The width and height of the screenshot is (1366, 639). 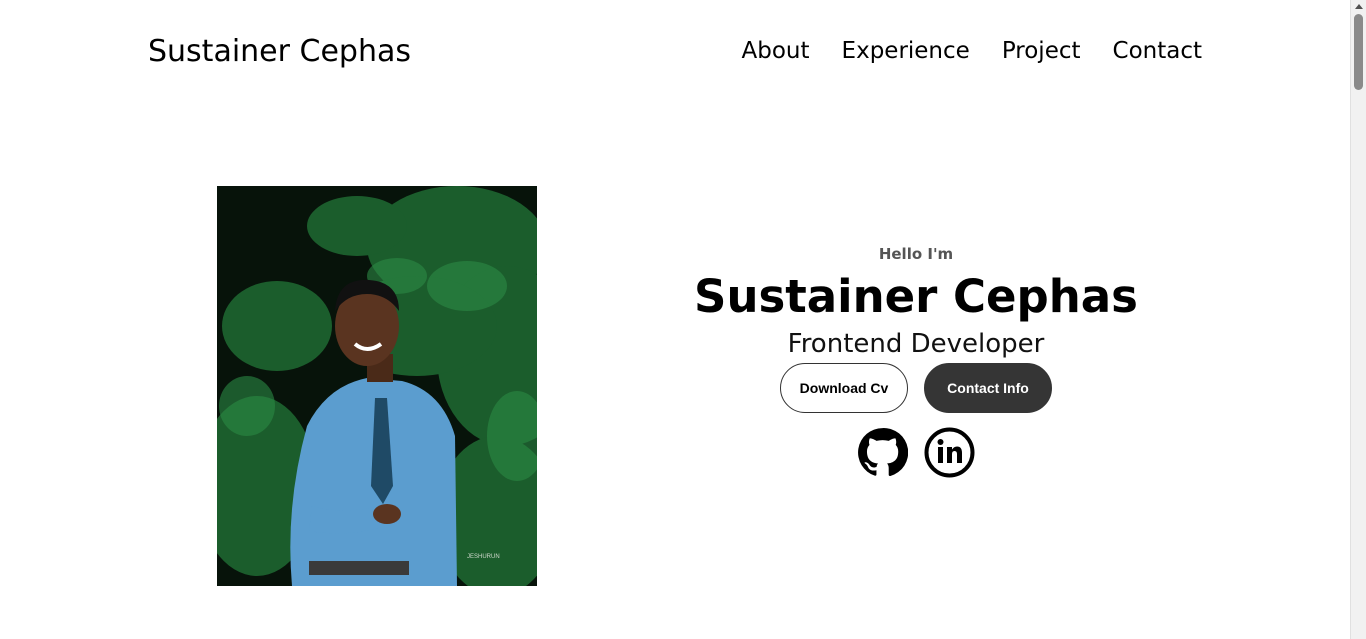 I want to click on nav-link-about: About, so click(x=776, y=51).